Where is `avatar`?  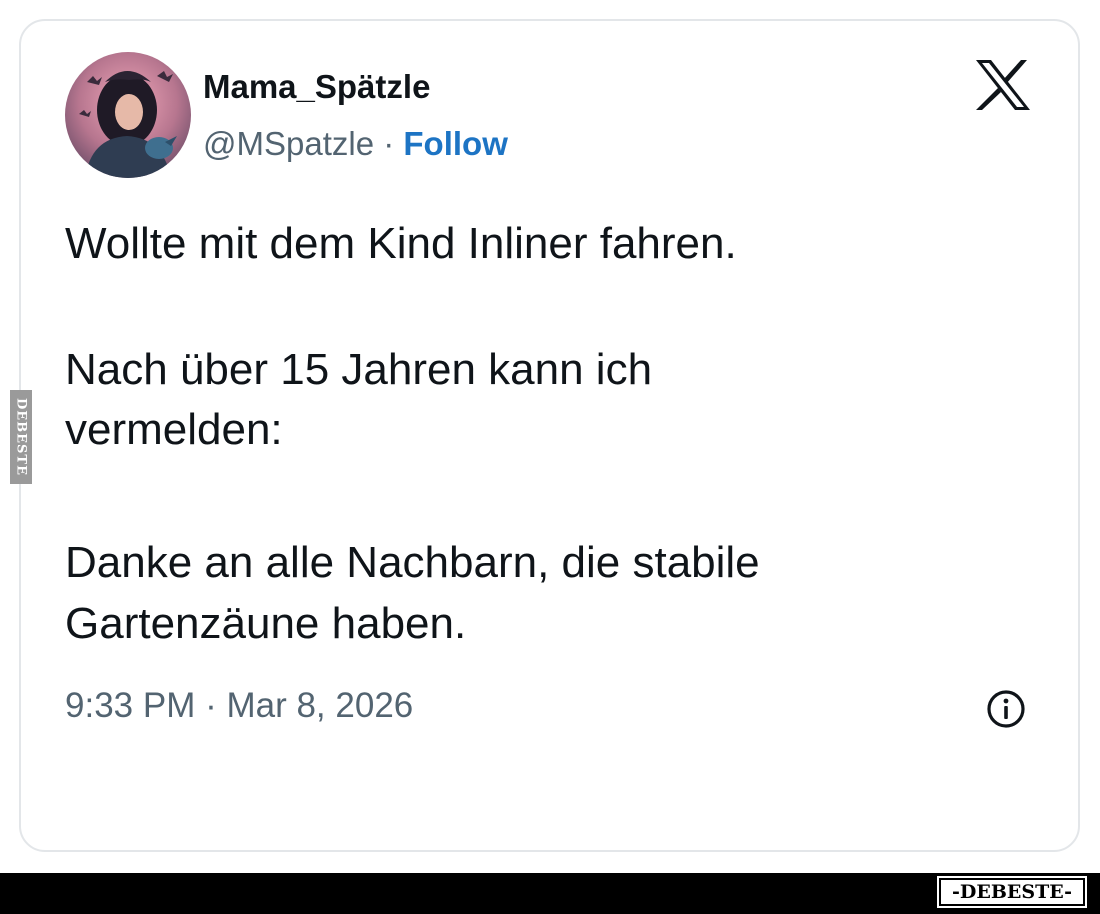 avatar is located at coordinates (128, 115).